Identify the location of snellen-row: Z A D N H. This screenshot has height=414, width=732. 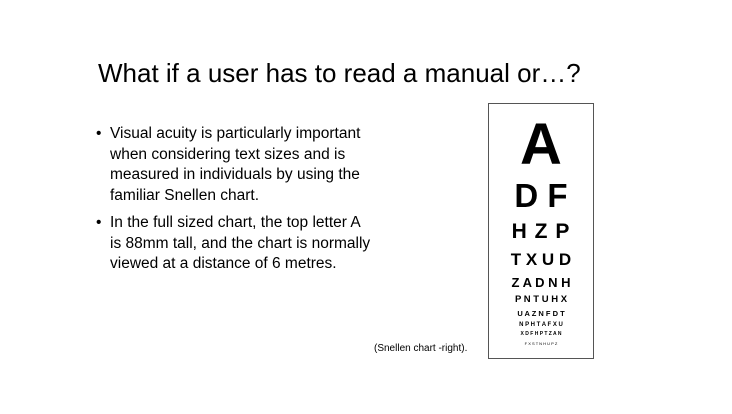
(541, 282).